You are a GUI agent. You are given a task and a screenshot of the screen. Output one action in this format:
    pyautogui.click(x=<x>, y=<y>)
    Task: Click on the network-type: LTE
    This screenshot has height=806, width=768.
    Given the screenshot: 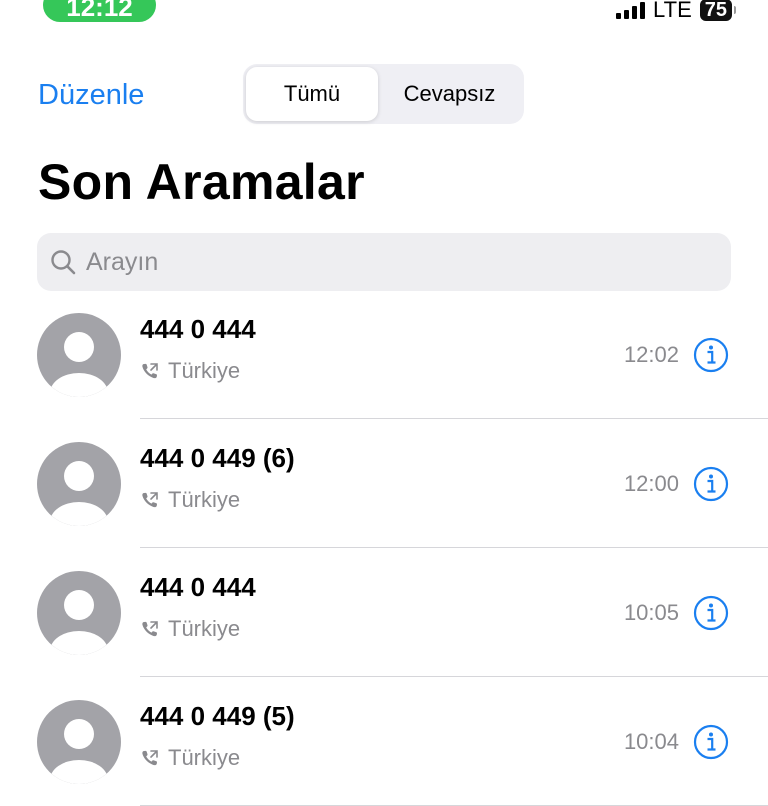 What is the action you would take?
    pyautogui.click(x=672, y=11)
    